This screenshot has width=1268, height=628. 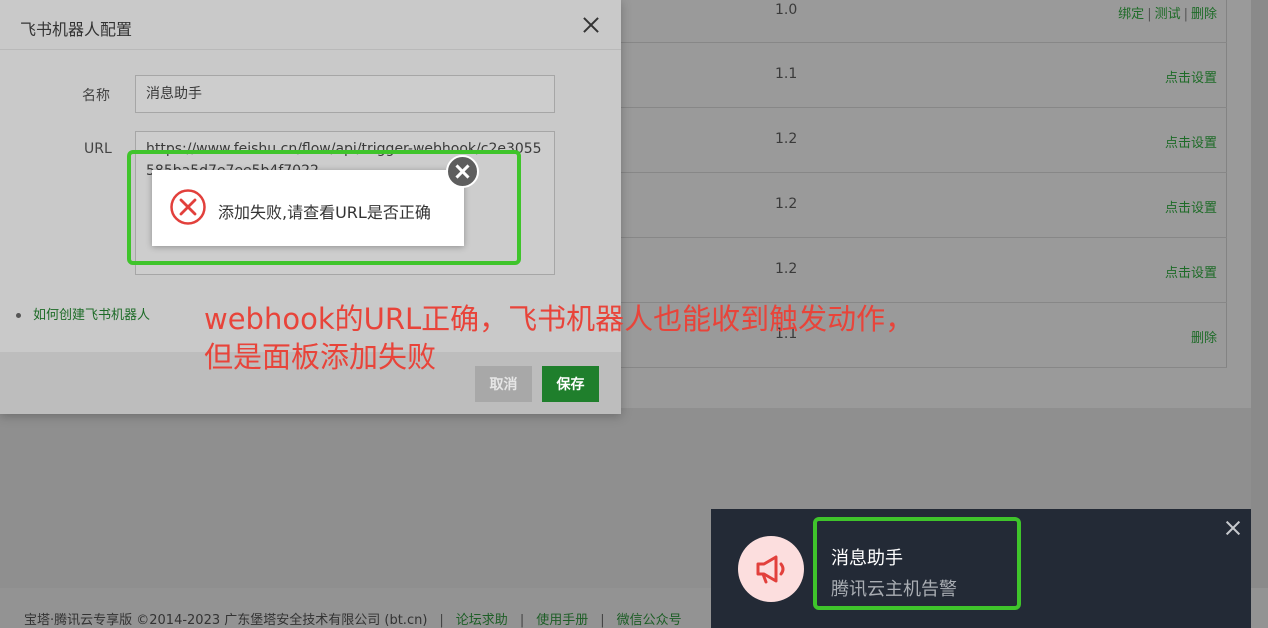 What do you see at coordinates (786, 10) in the screenshot?
I see `version-cell: 1.0` at bounding box center [786, 10].